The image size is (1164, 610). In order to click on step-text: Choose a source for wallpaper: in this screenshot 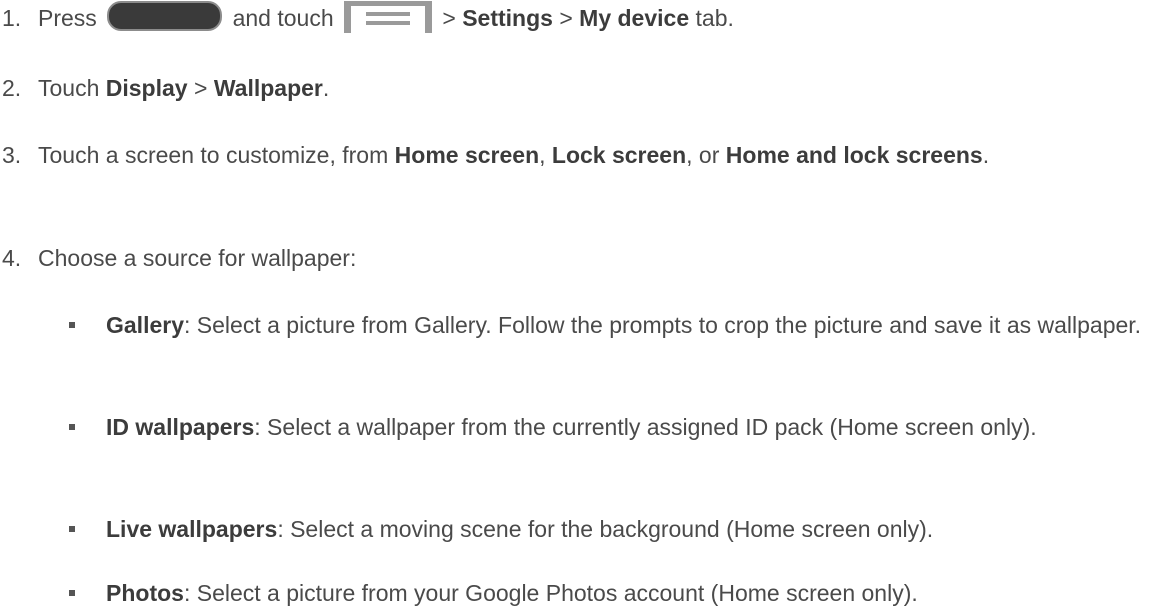, I will do `click(197, 258)`.